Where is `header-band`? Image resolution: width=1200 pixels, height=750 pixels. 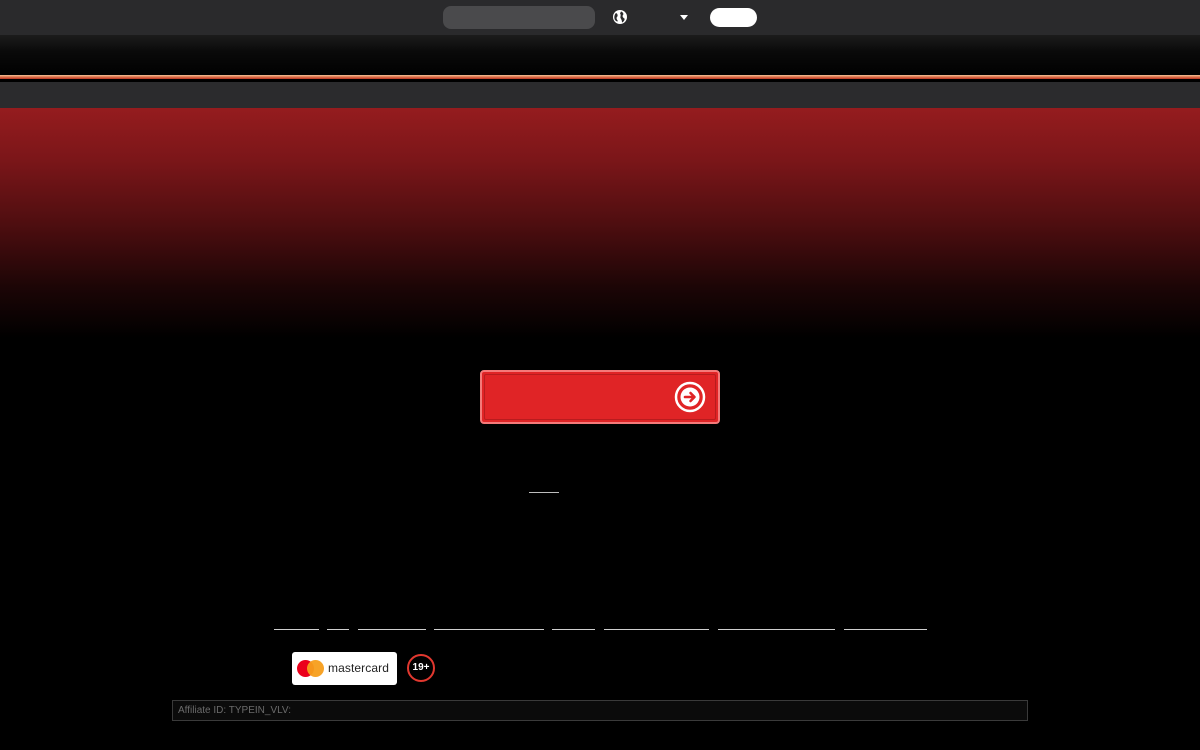 header-band is located at coordinates (600, 56).